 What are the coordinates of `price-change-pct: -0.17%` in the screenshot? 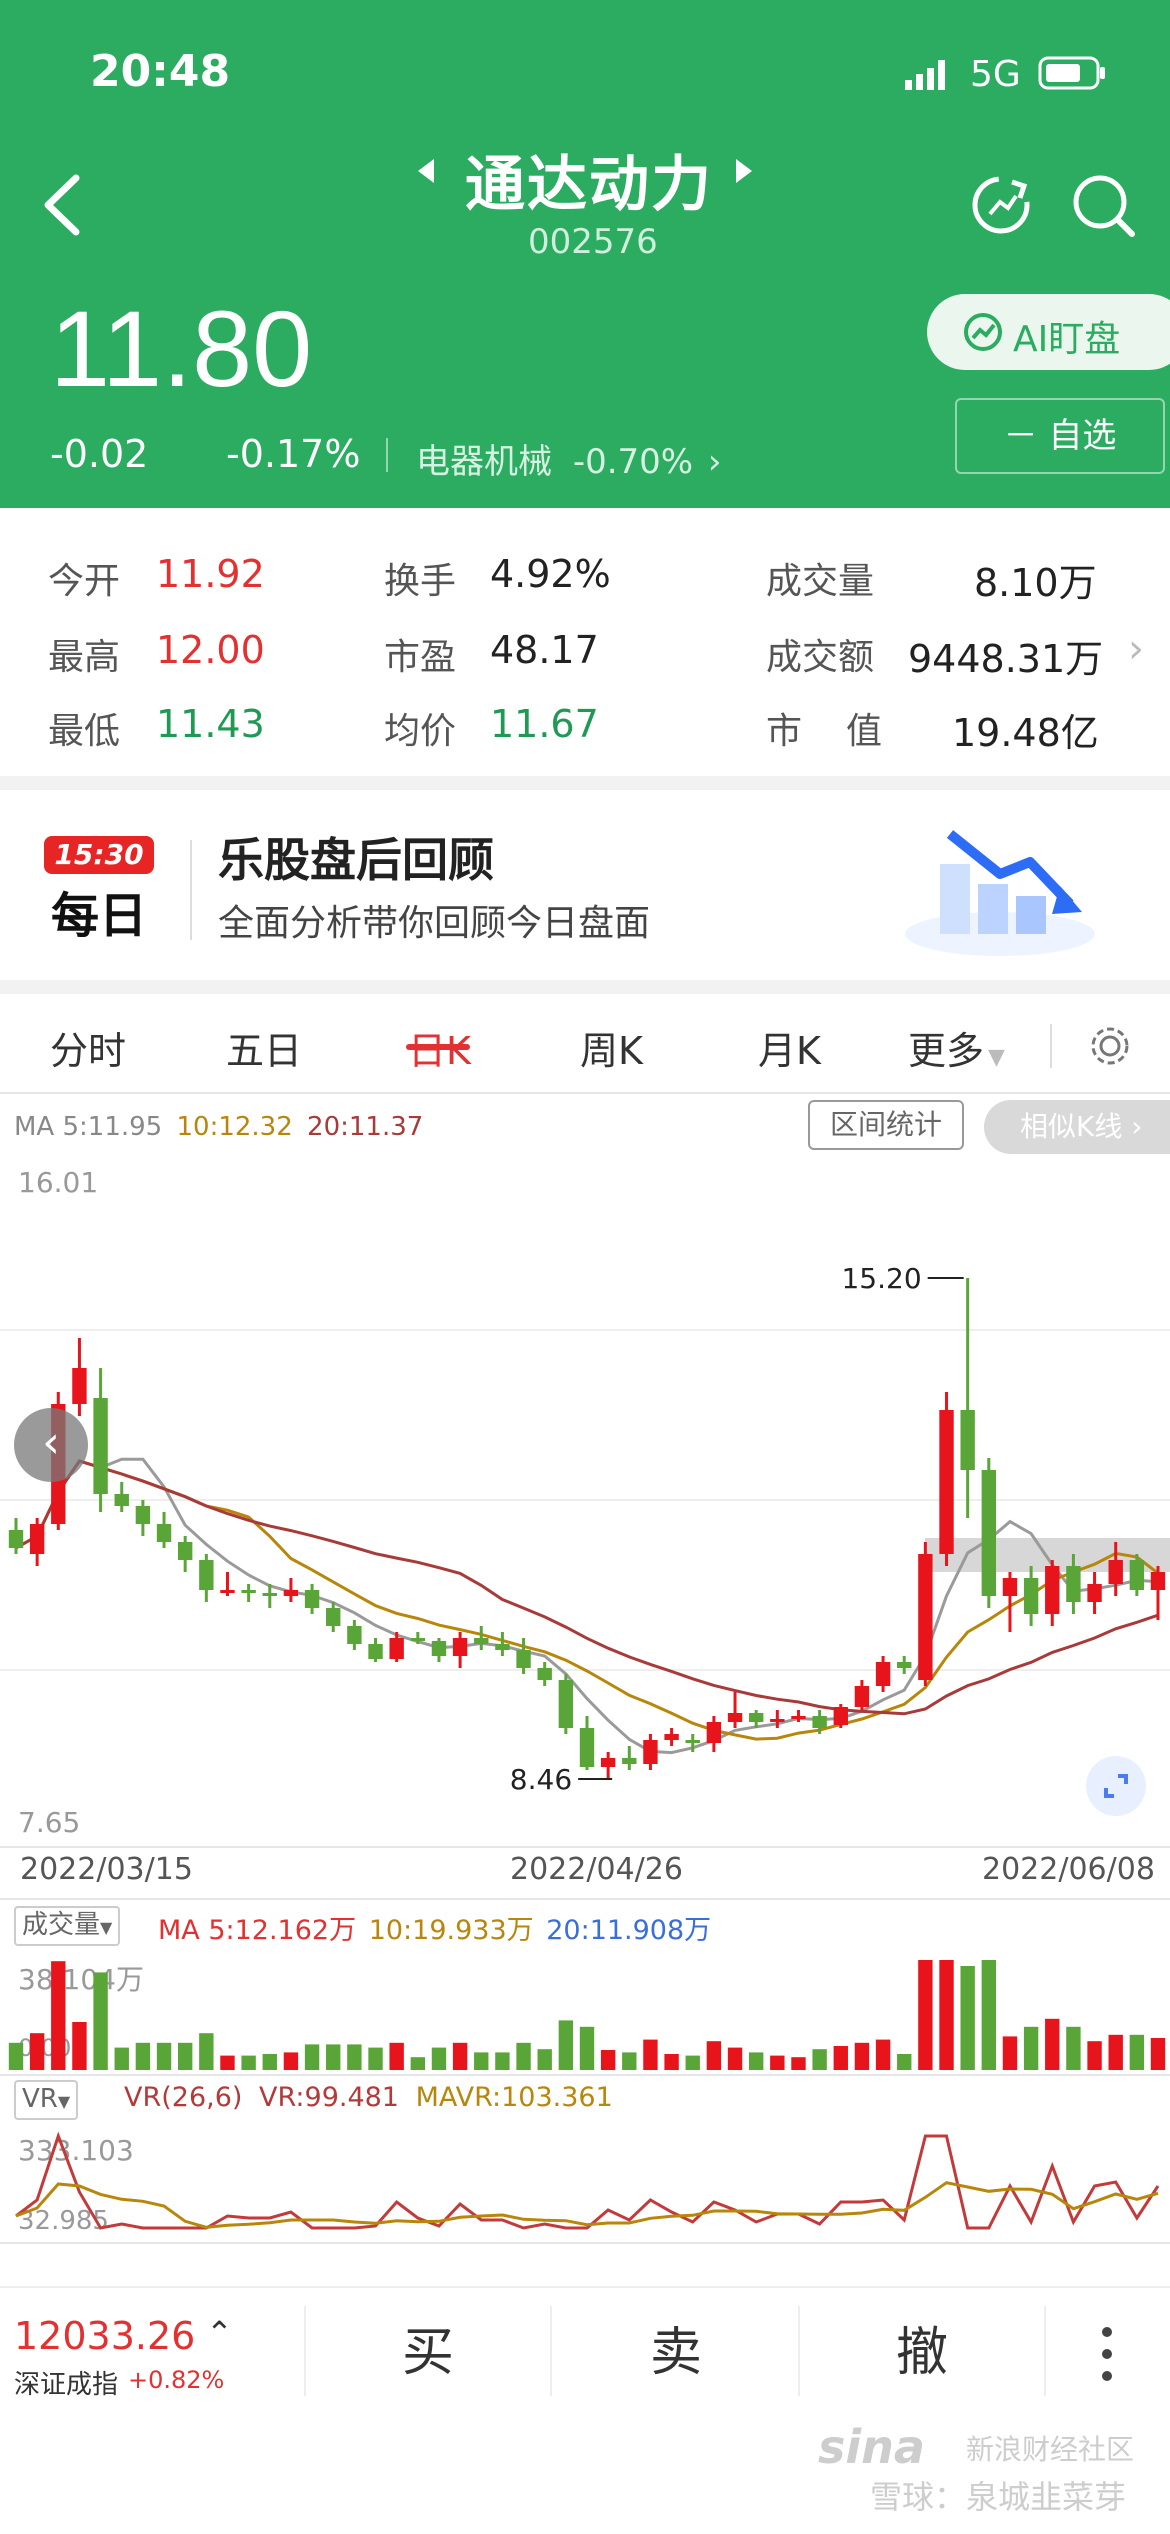 It's located at (293, 454).